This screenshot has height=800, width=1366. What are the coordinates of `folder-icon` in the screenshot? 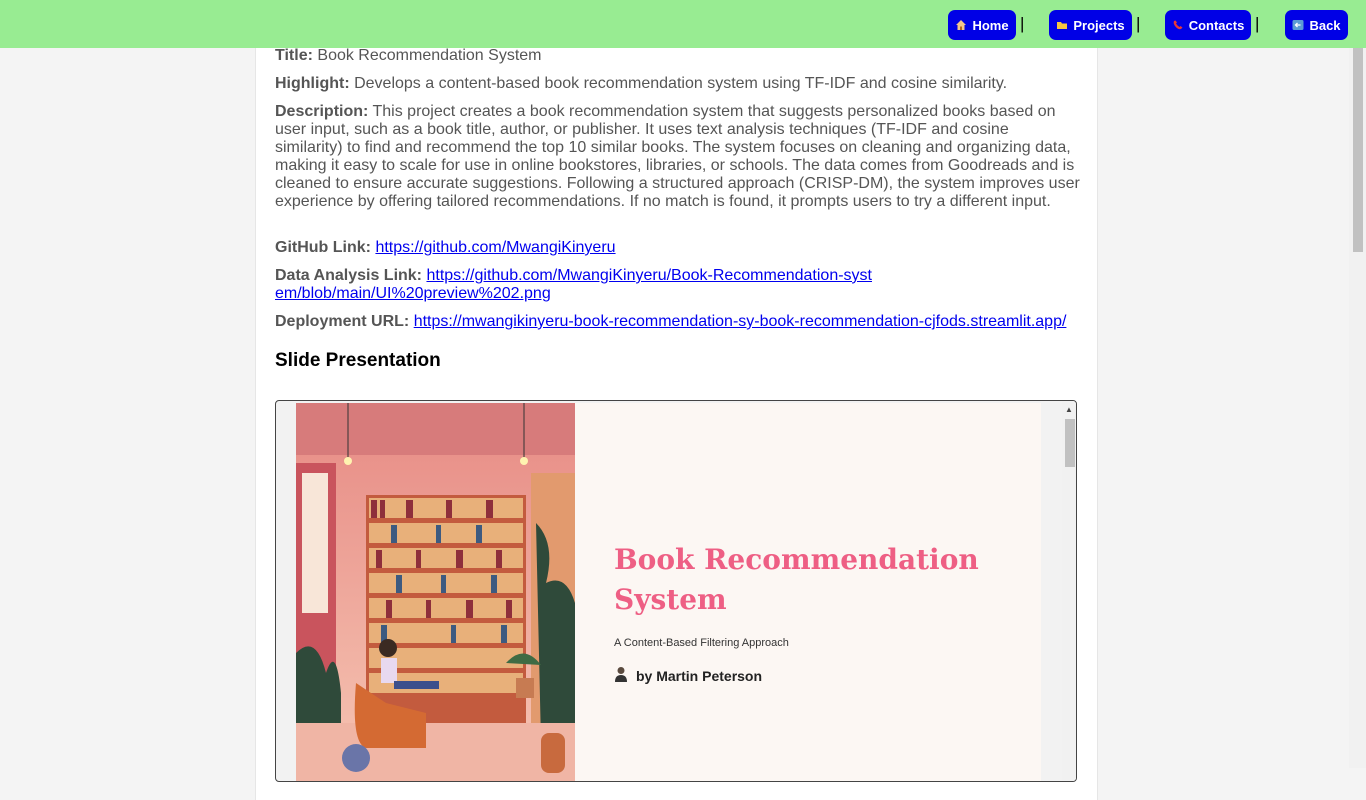 It's located at (1062, 25).